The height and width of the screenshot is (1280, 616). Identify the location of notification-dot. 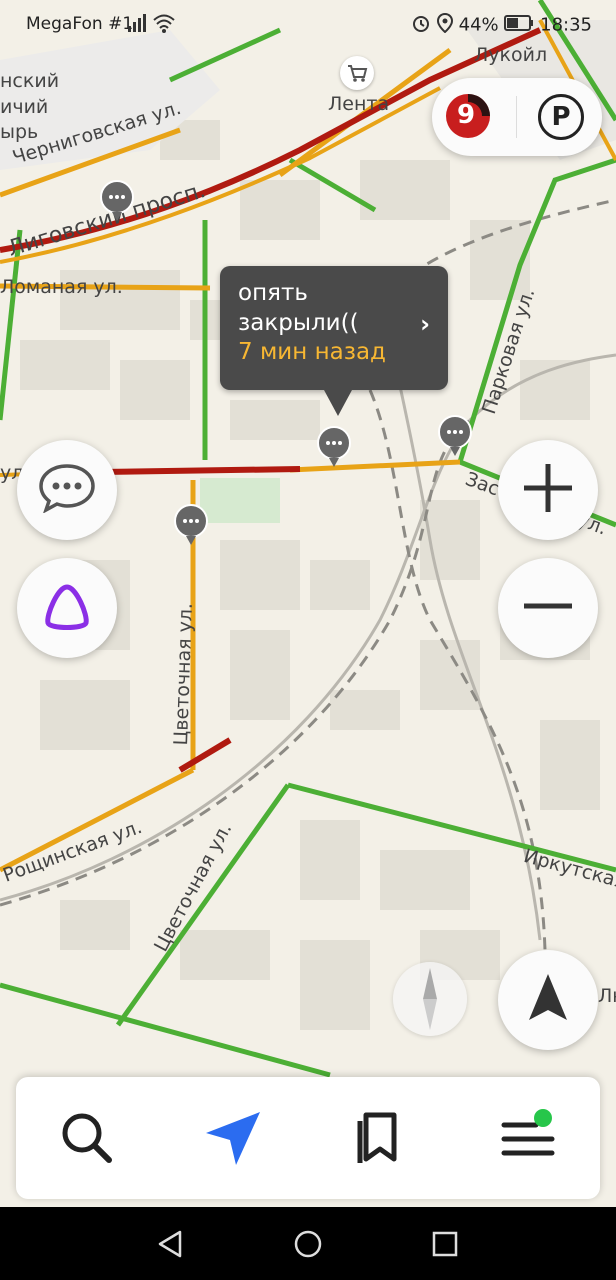
(543, 1118).